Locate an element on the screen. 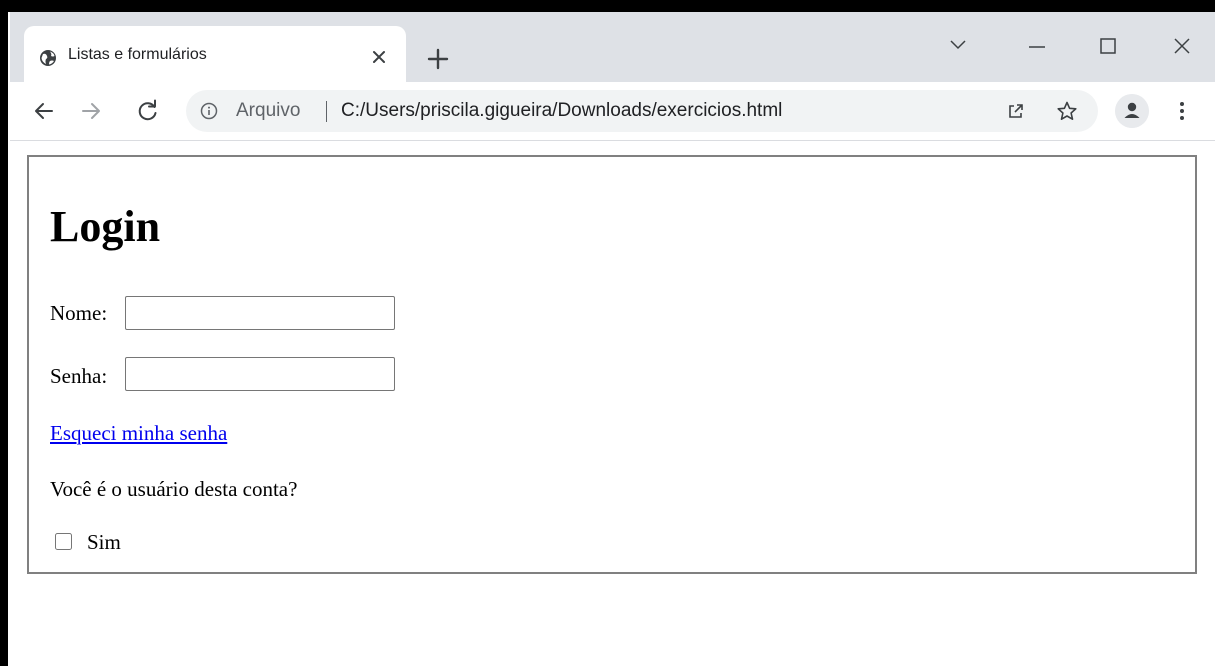 Image resolution: width=1215 pixels, height=666 pixels. tab-strip: Listas e formulários is located at coordinates (612, 47).